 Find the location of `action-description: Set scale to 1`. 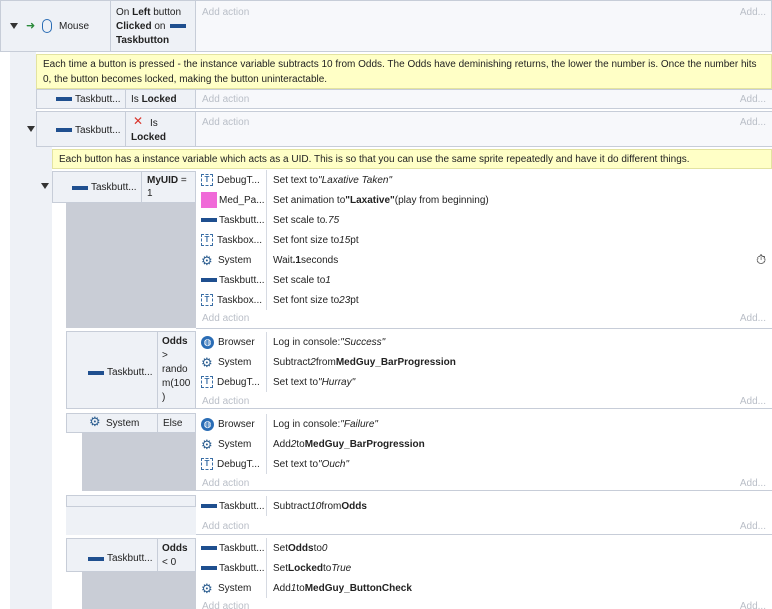

action-description: Set scale to 1 is located at coordinates (302, 280).